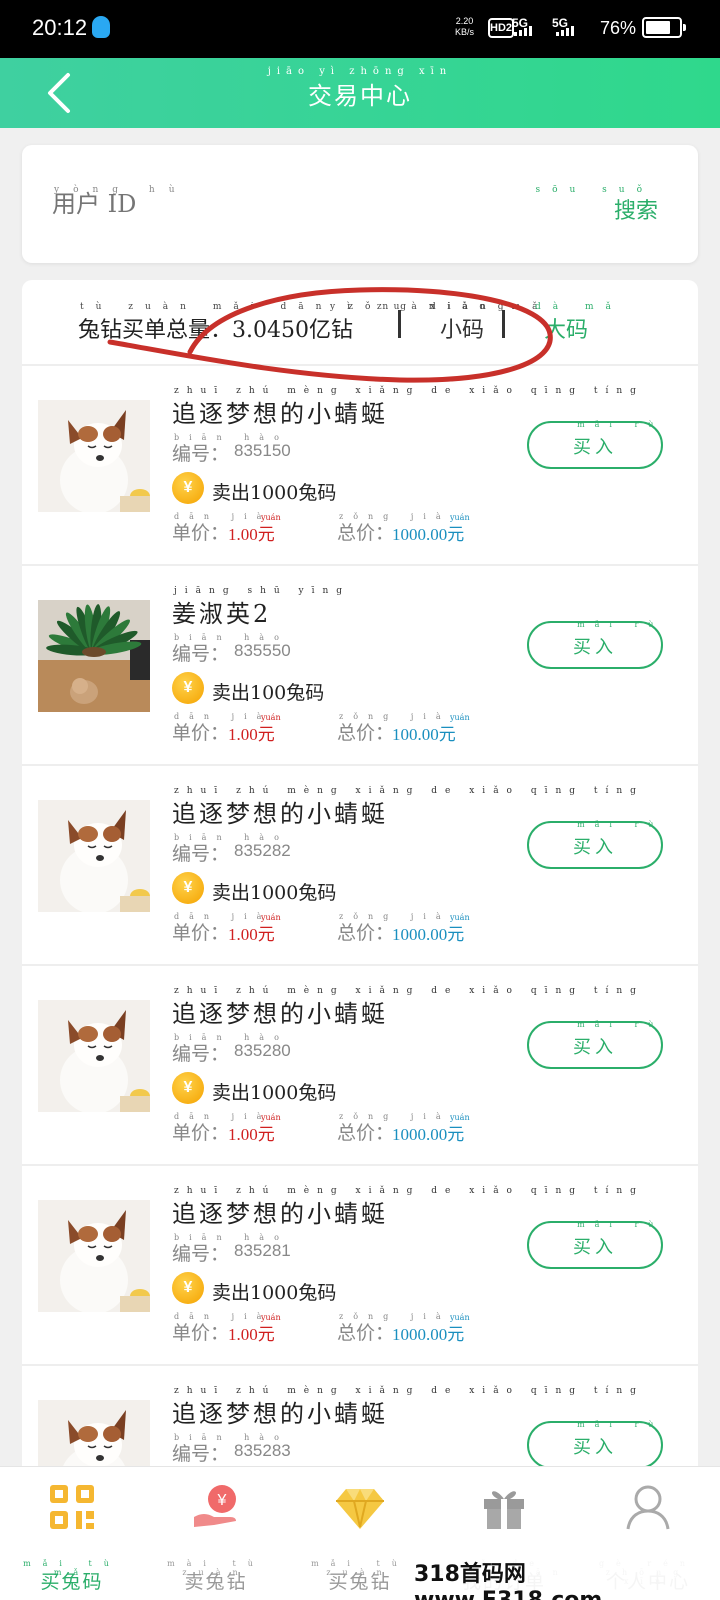  I want to click on status-bar: 20:12 2.20 KB/s HD2 5G 5G 76%, so click(360, 29).